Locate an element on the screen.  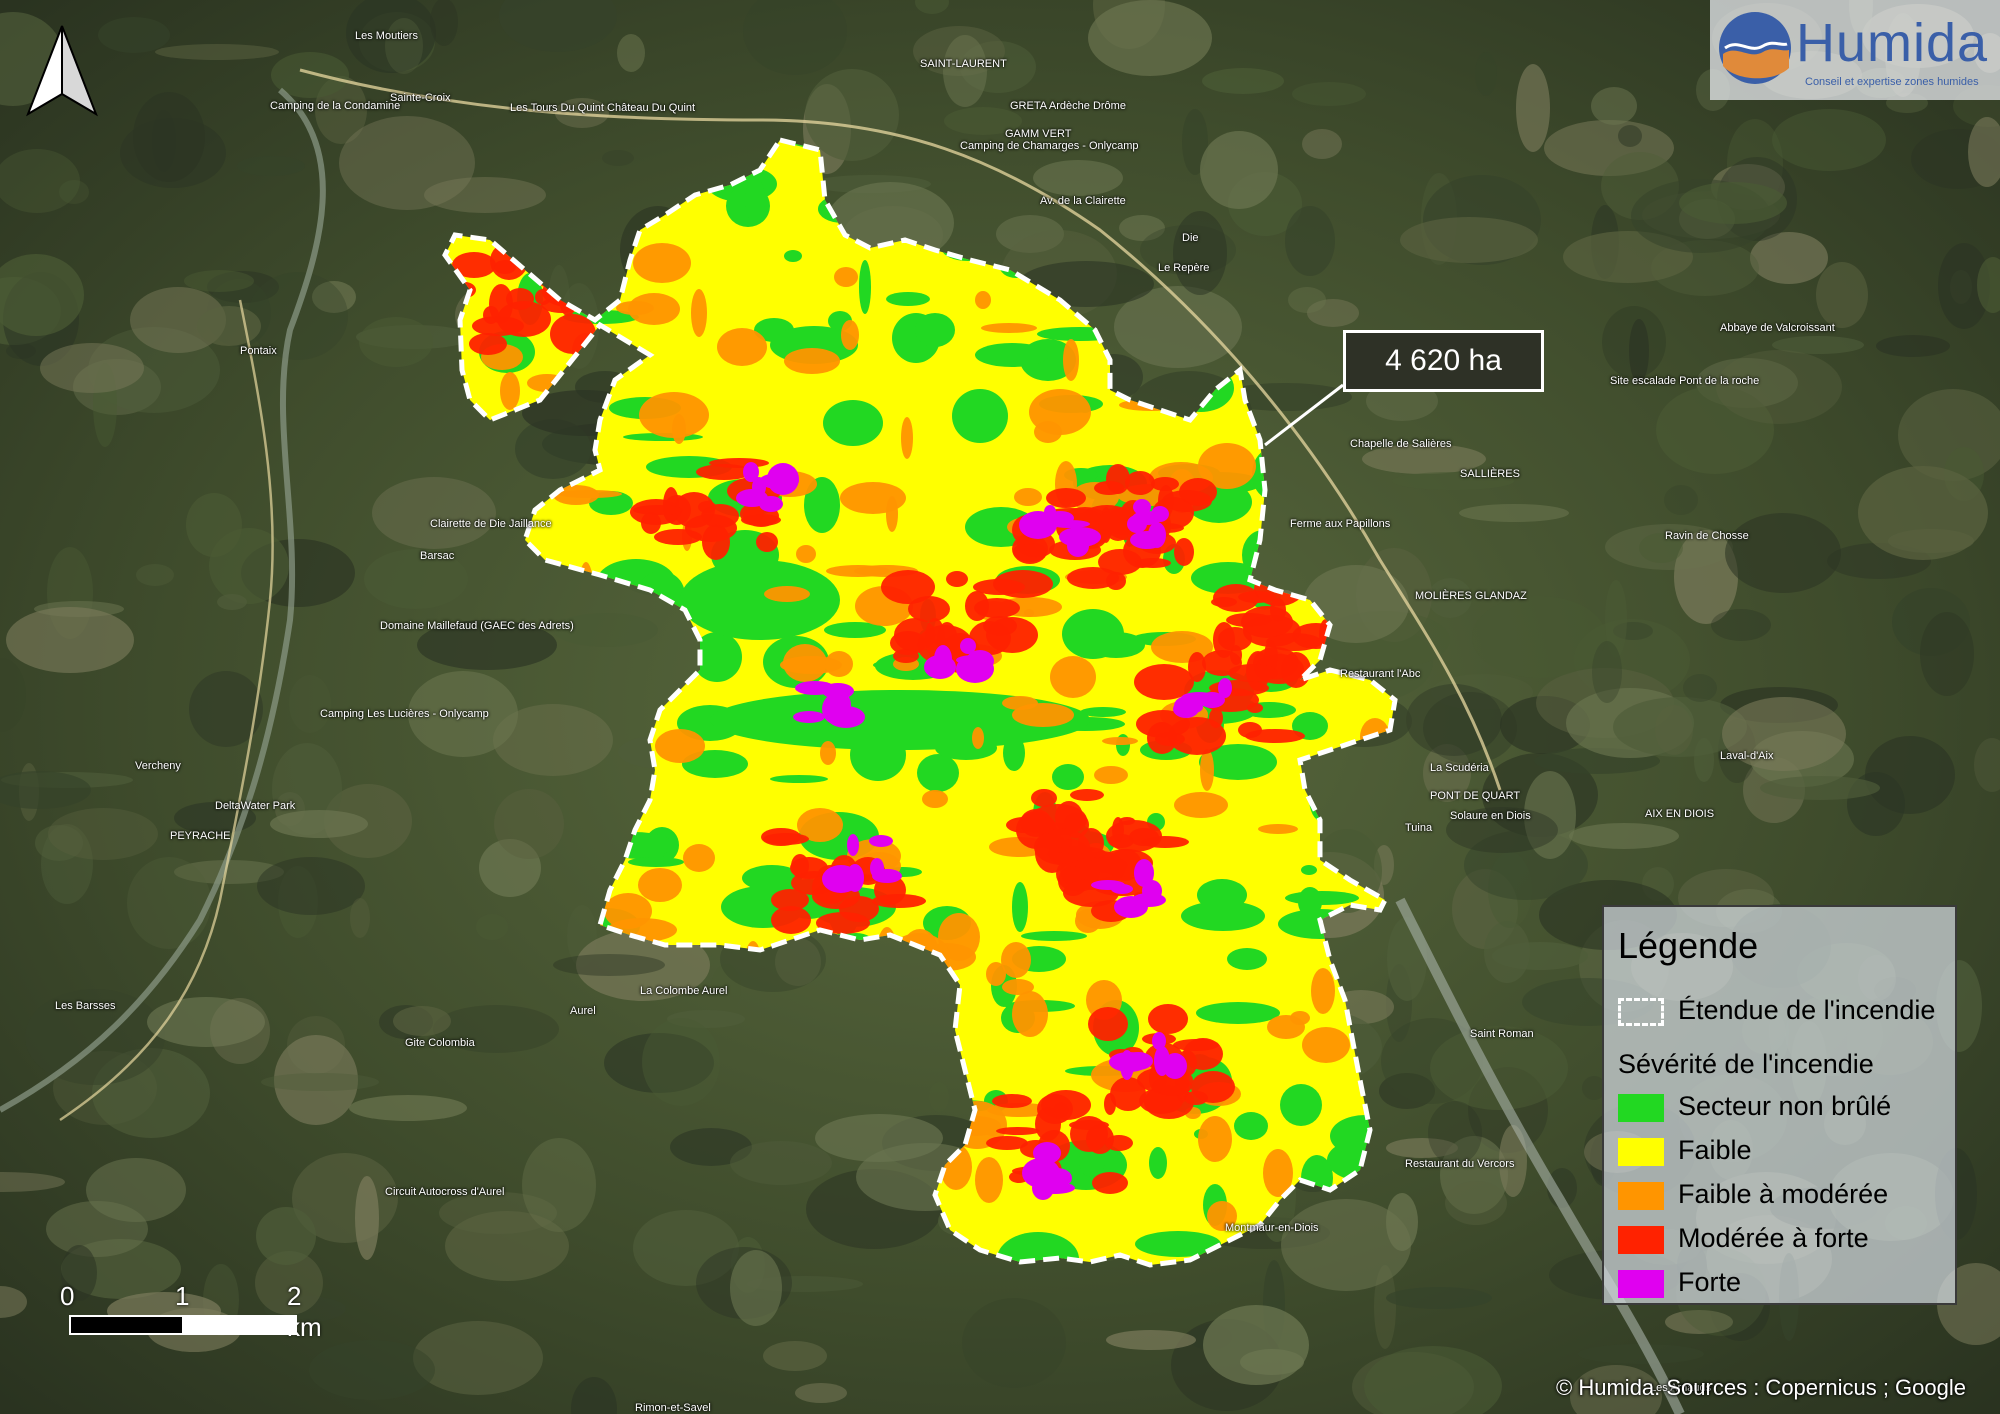
place-label: Rimon-et-Savel is located at coordinates (673, 1408).